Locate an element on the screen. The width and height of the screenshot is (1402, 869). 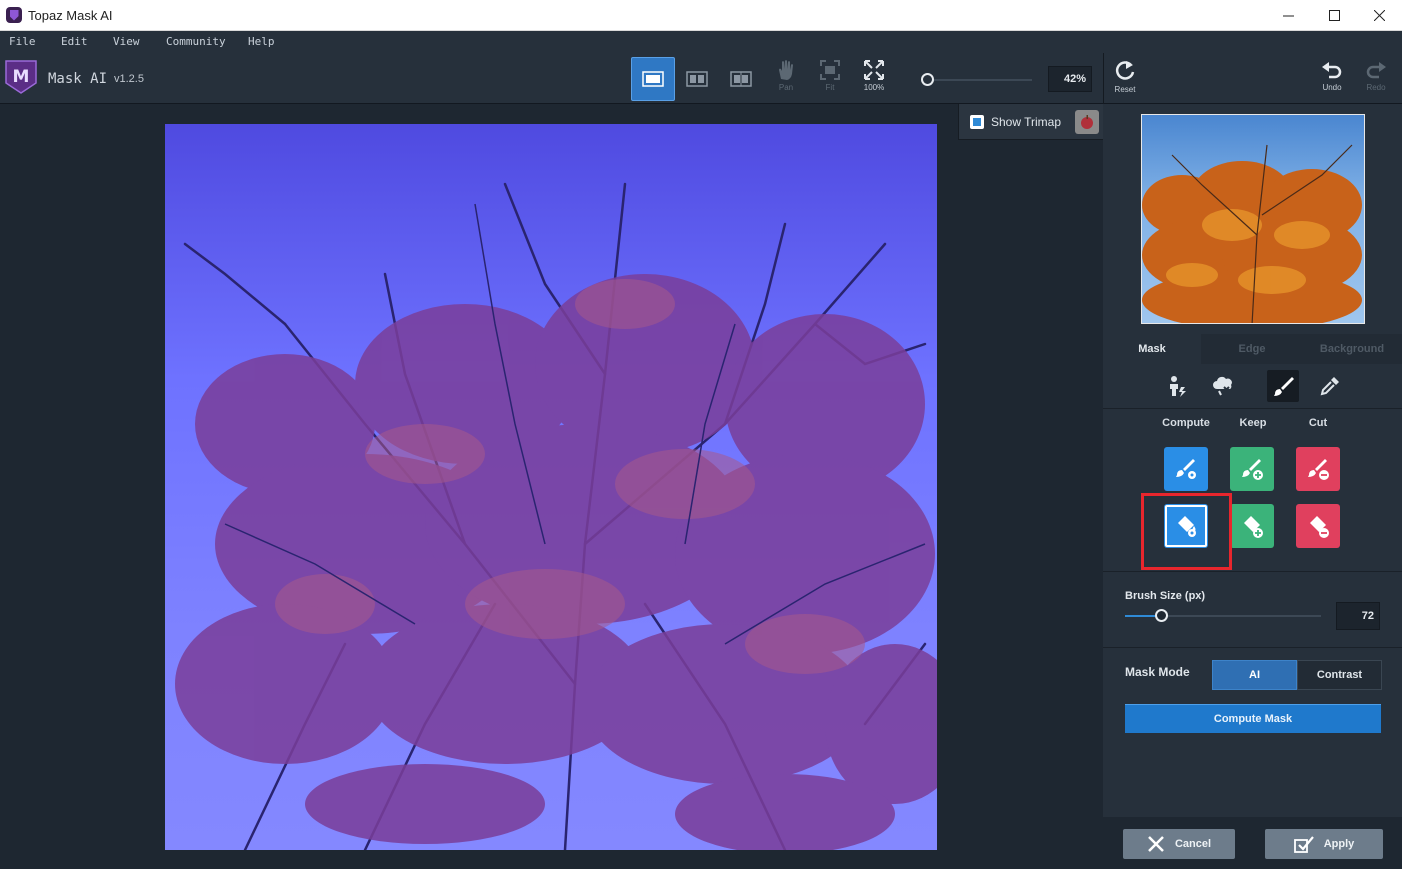
zoom-100-button: 100% is located at coordinates (874, 80).